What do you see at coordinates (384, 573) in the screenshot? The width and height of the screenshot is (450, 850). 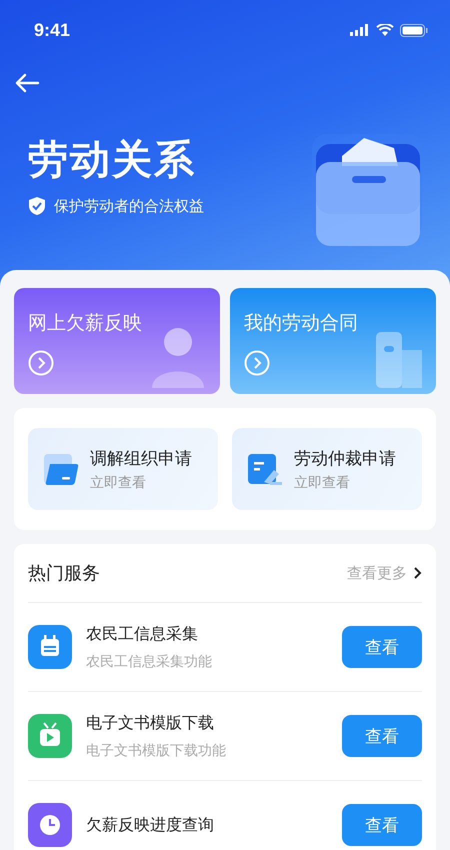 I see `view-more-link: 查看更多` at bounding box center [384, 573].